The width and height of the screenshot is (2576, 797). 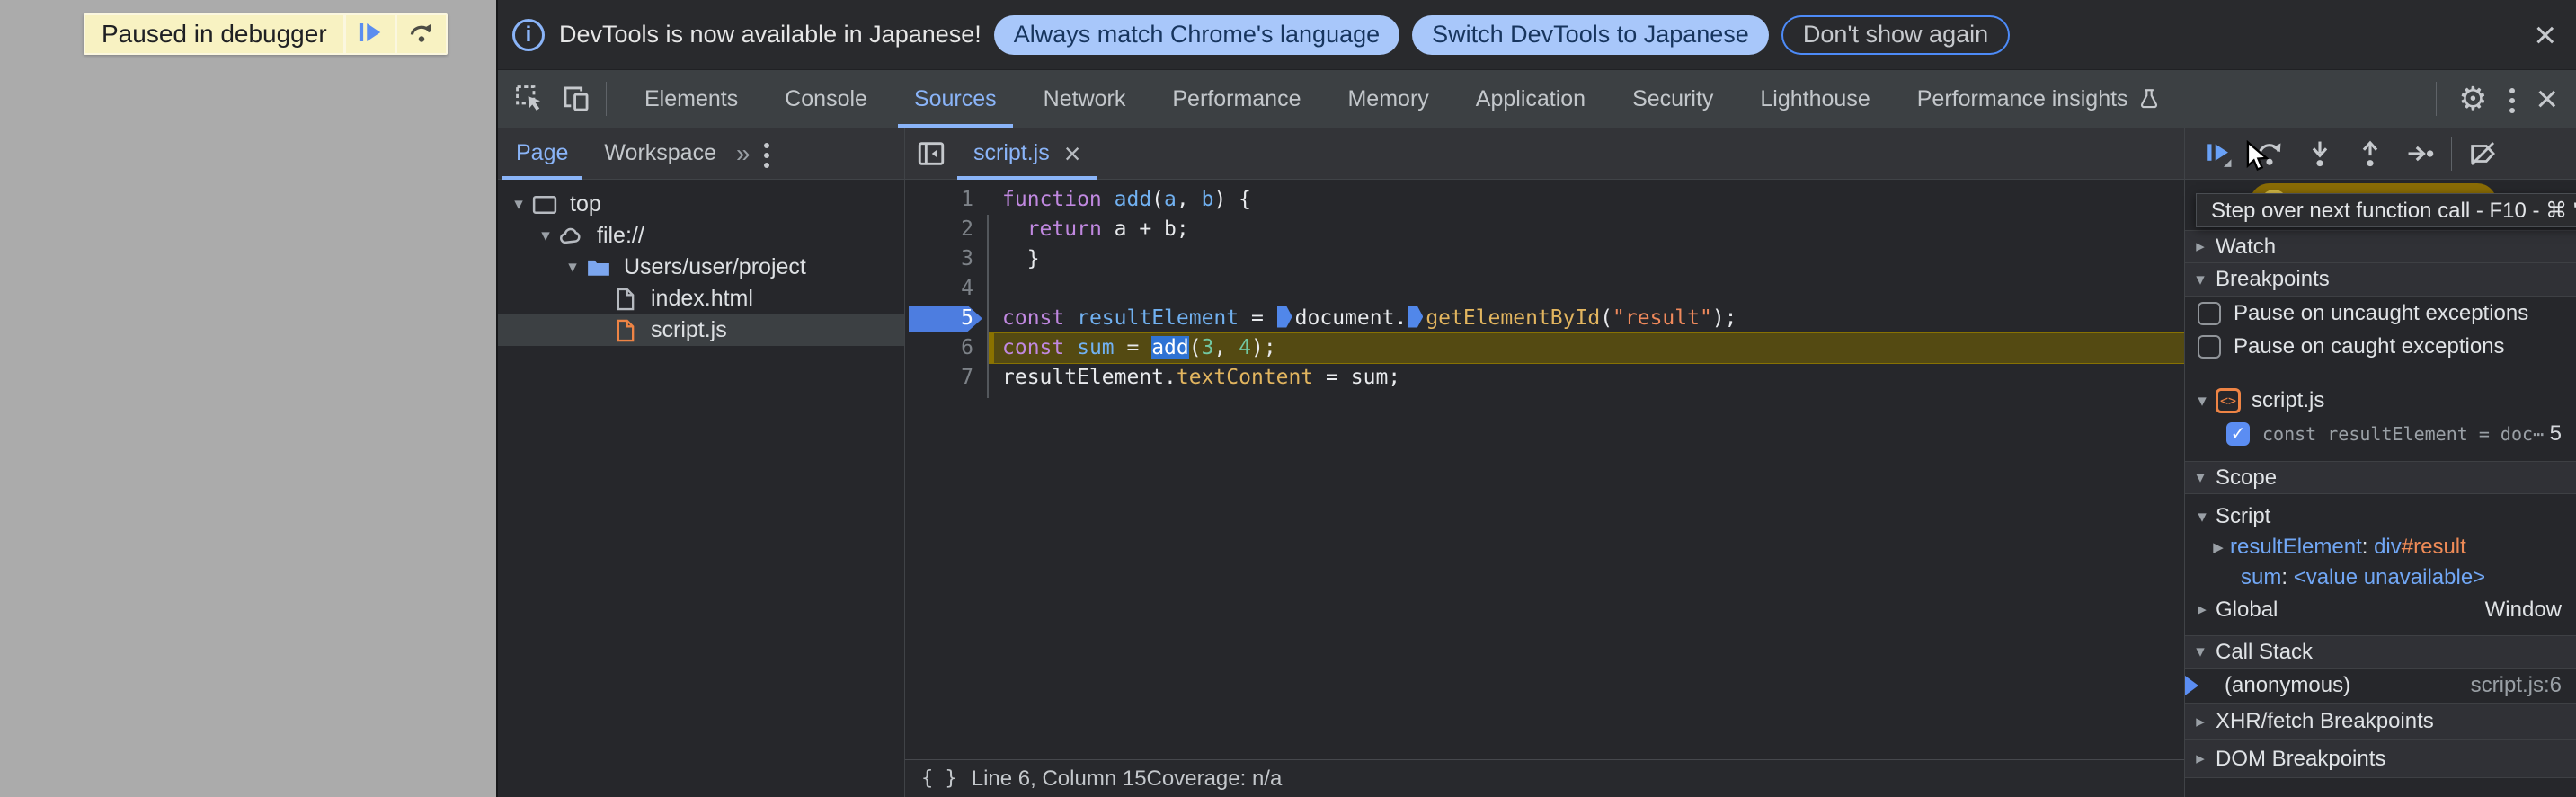 I want to click on section-scope: ▾ Scope, so click(x=2380, y=477).